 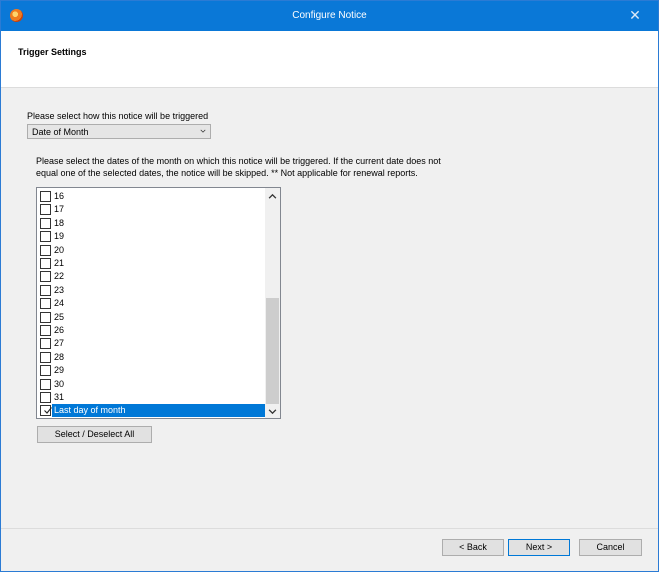 What do you see at coordinates (151, 223) in the screenshot?
I see `list-item: 18` at bounding box center [151, 223].